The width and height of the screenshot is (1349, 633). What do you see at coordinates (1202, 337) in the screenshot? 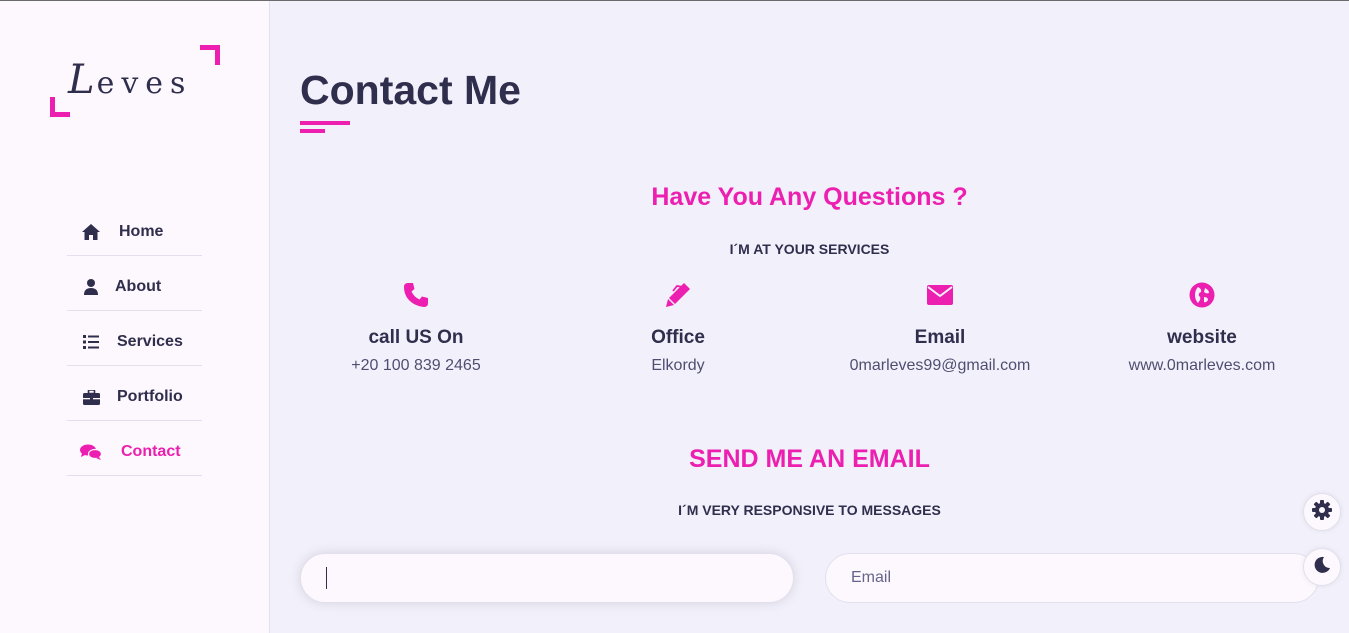
I see `contact-info-title: website` at bounding box center [1202, 337].